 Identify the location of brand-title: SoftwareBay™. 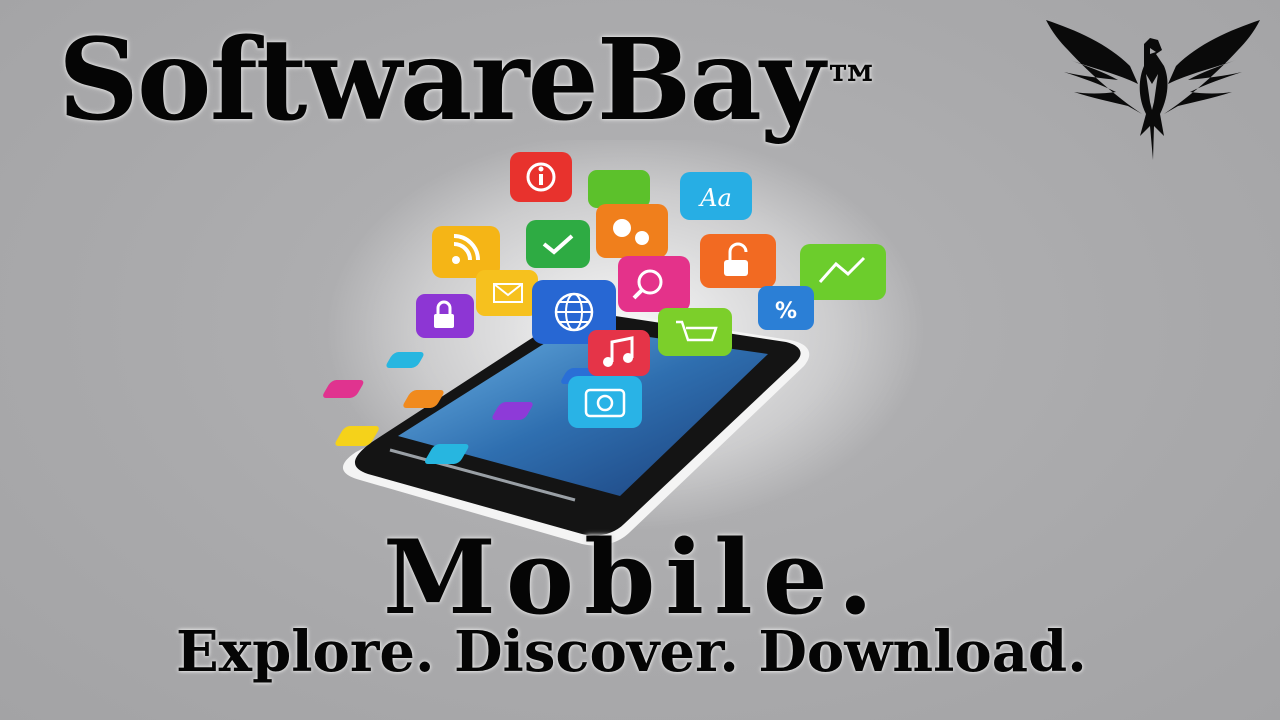
(469, 81).